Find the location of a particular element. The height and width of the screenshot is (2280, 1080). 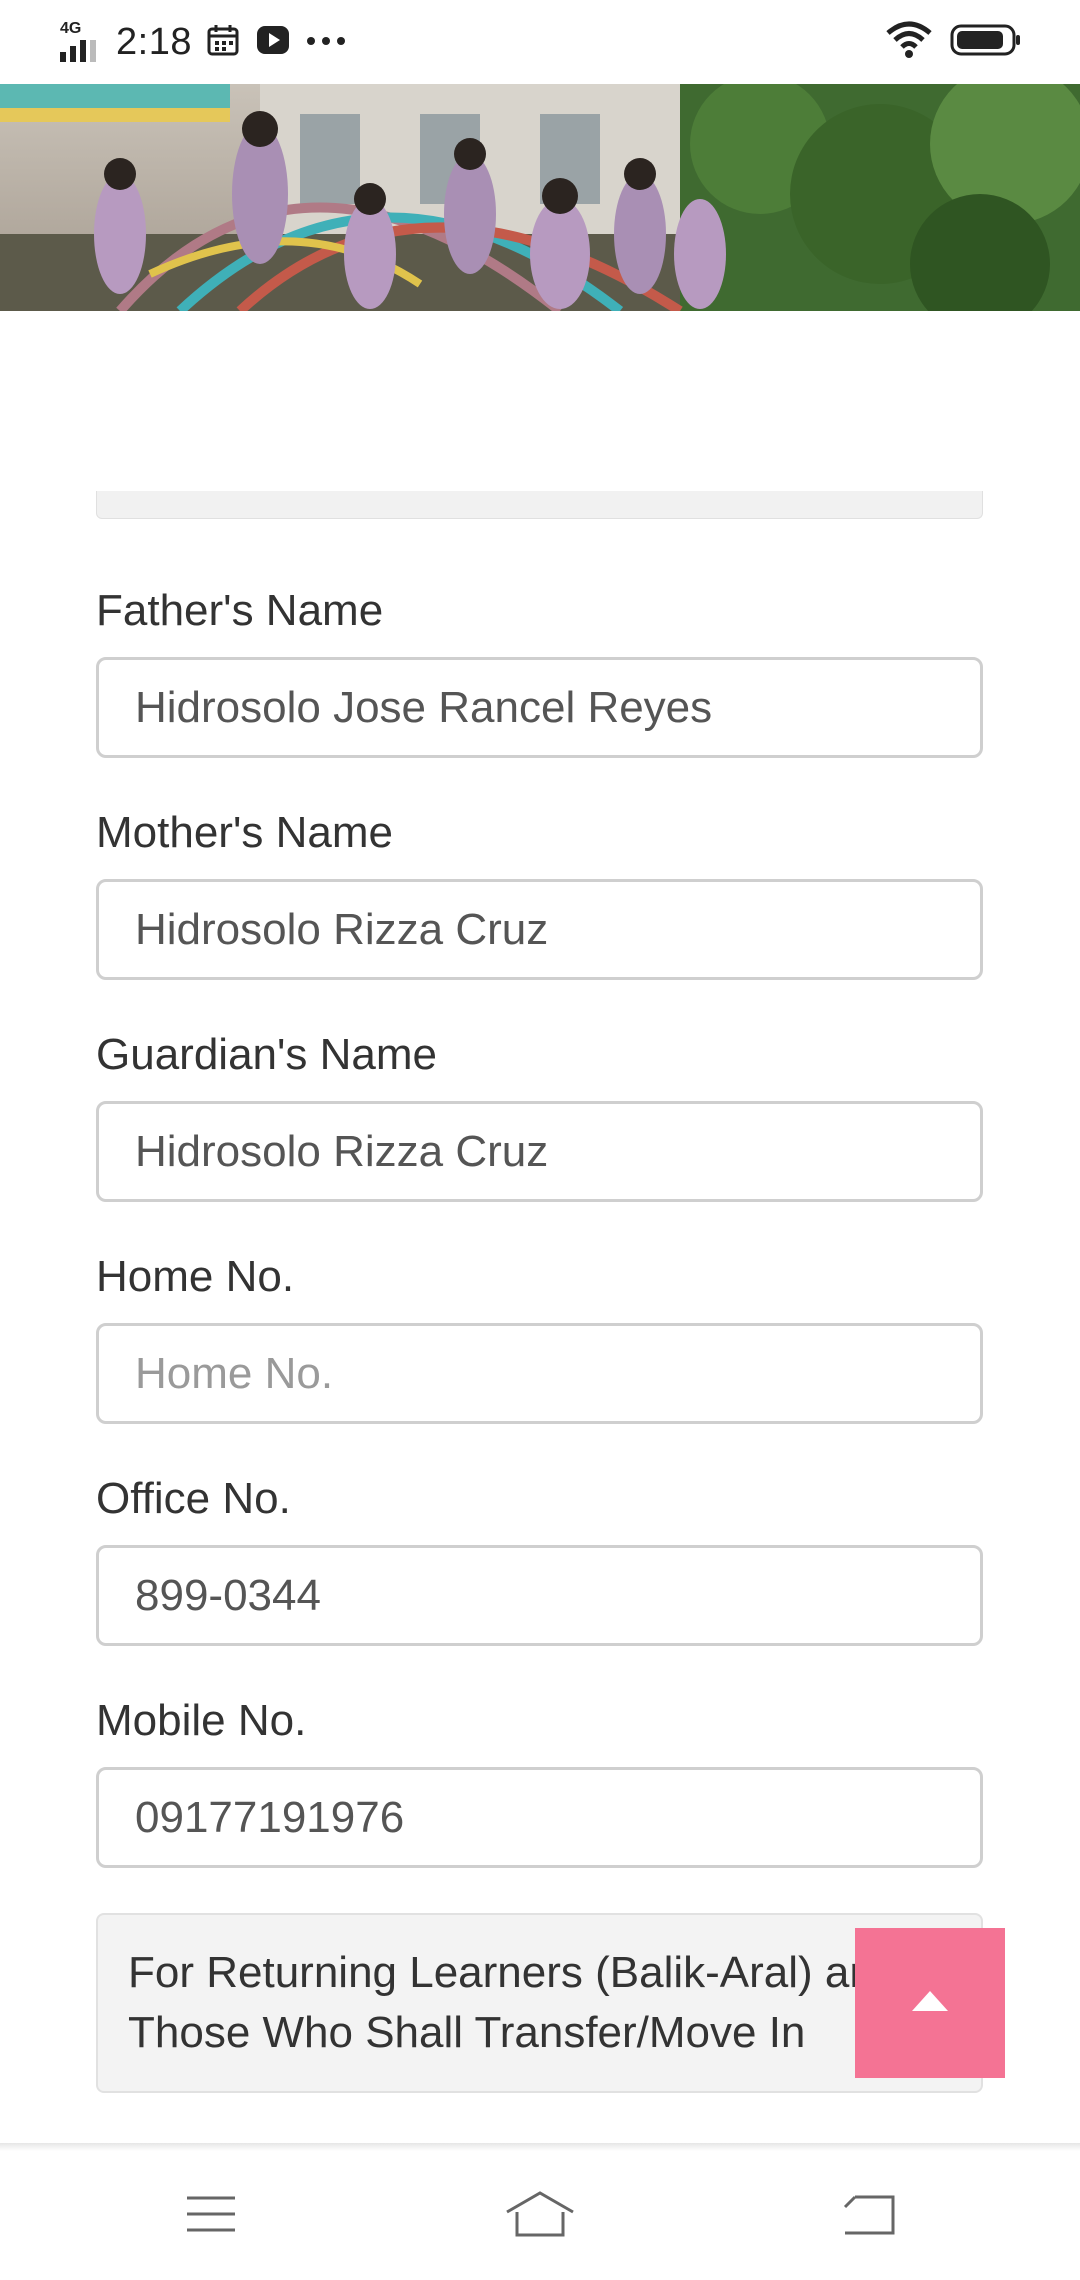

nav-divider is located at coordinates (540, 2147).